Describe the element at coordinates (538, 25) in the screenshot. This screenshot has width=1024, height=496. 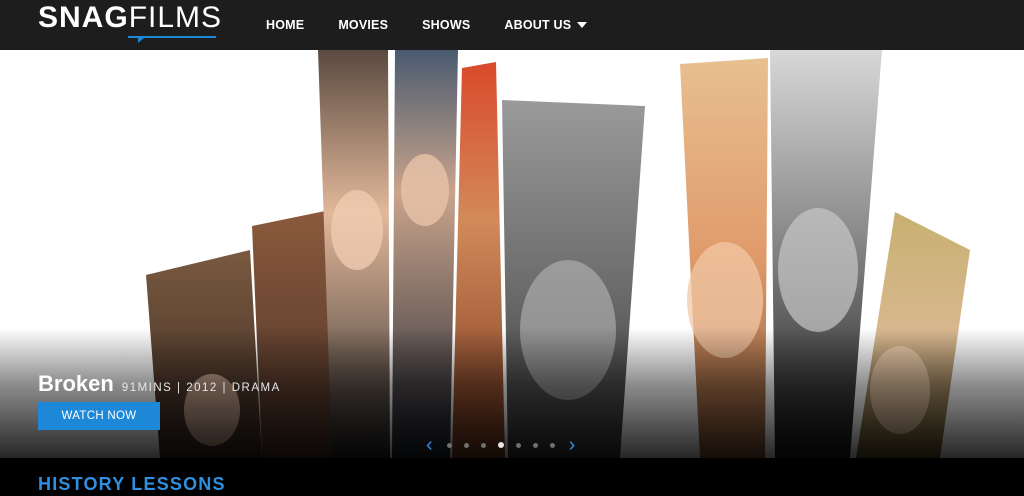
I see `nav-about-us-label: ABOUT US` at that location.